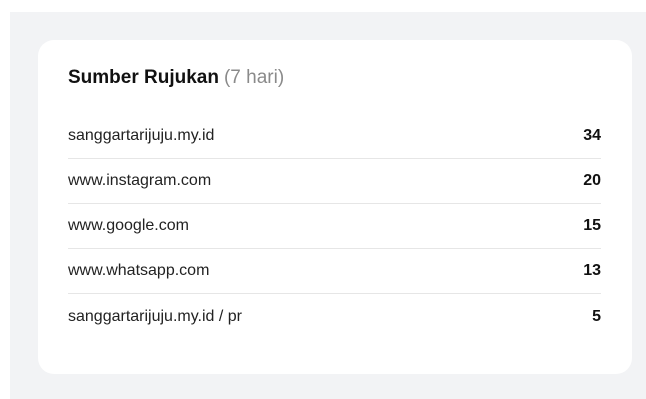 The image size is (646, 399). What do you see at coordinates (143, 77) in the screenshot?
I see `card-title-text: Sumber Rujukan` at bounding box center [143, 77].